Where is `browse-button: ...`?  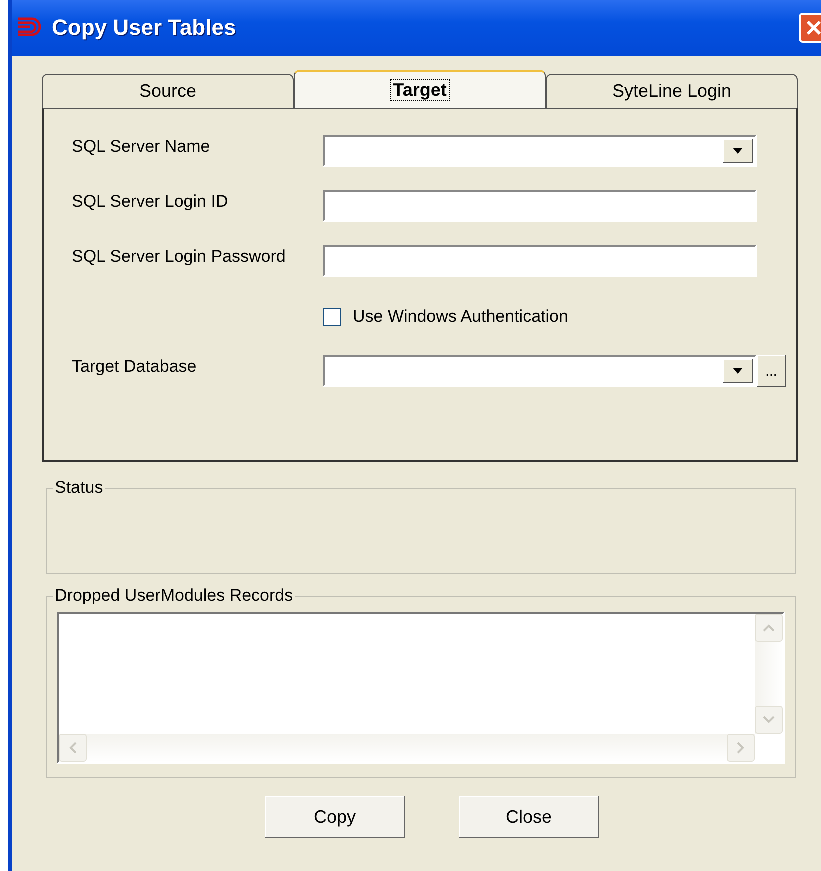
browse-button: ... is located at coordinates (771, 371).